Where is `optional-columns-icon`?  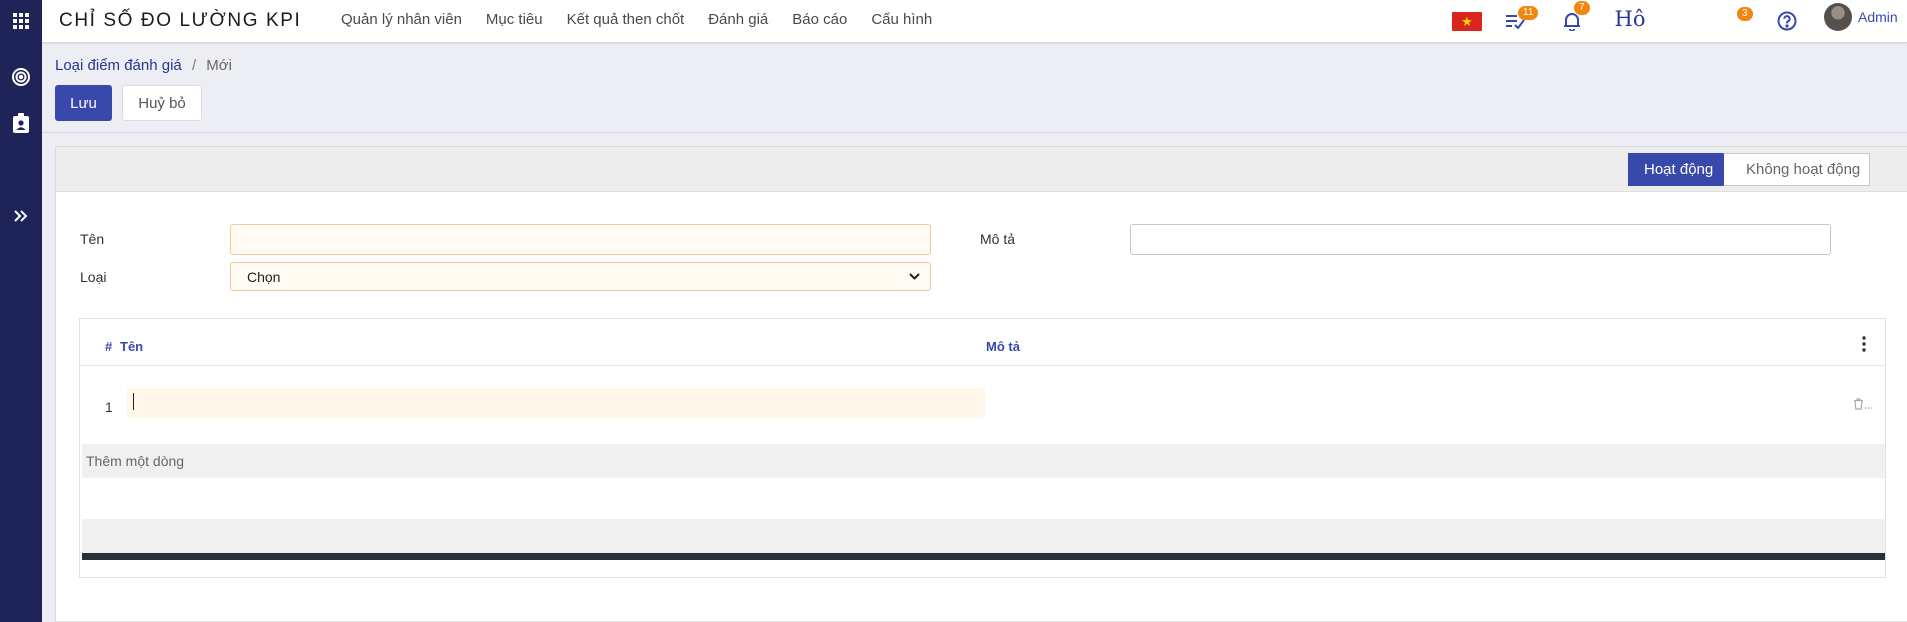
optional-columns-icon is located at coordinates (1864, 345).